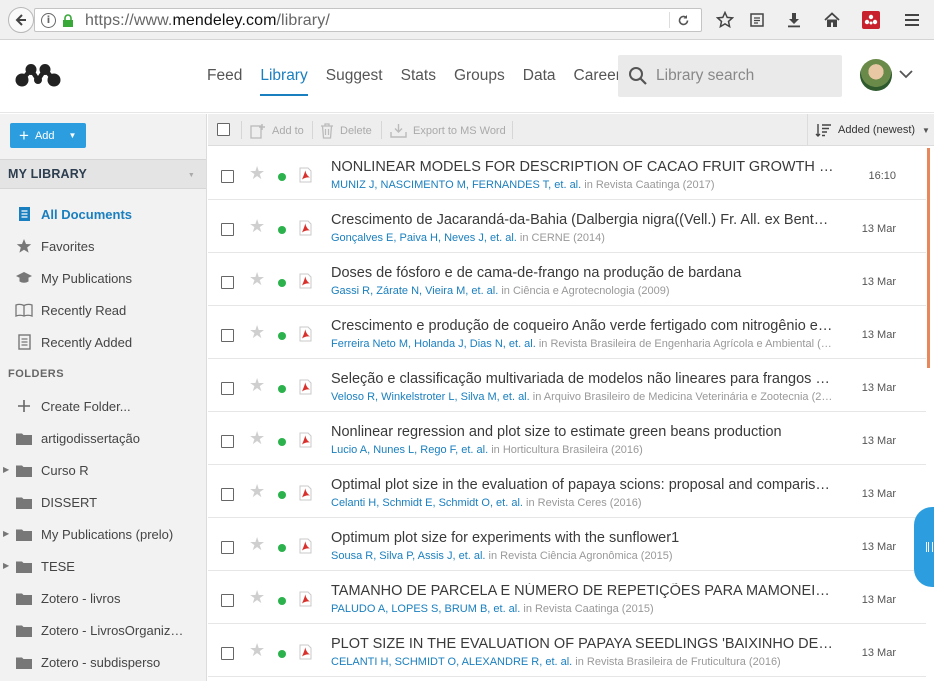  I want to click on nav-groups: Groups, so click(479, 69).